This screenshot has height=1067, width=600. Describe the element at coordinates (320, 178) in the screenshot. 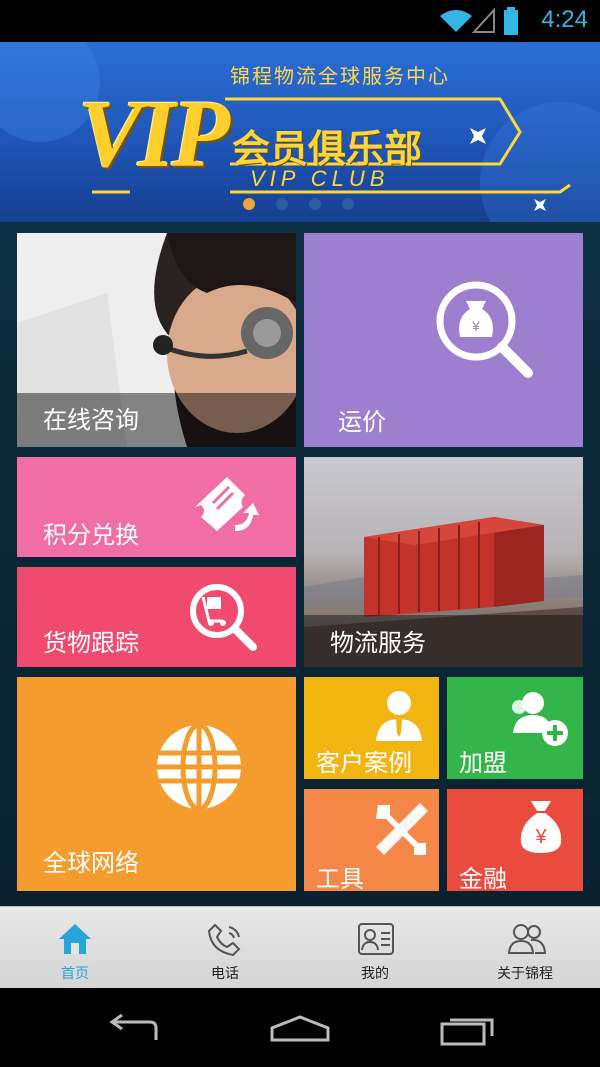

I see `club-title-en: VIP CLUB` at that location.